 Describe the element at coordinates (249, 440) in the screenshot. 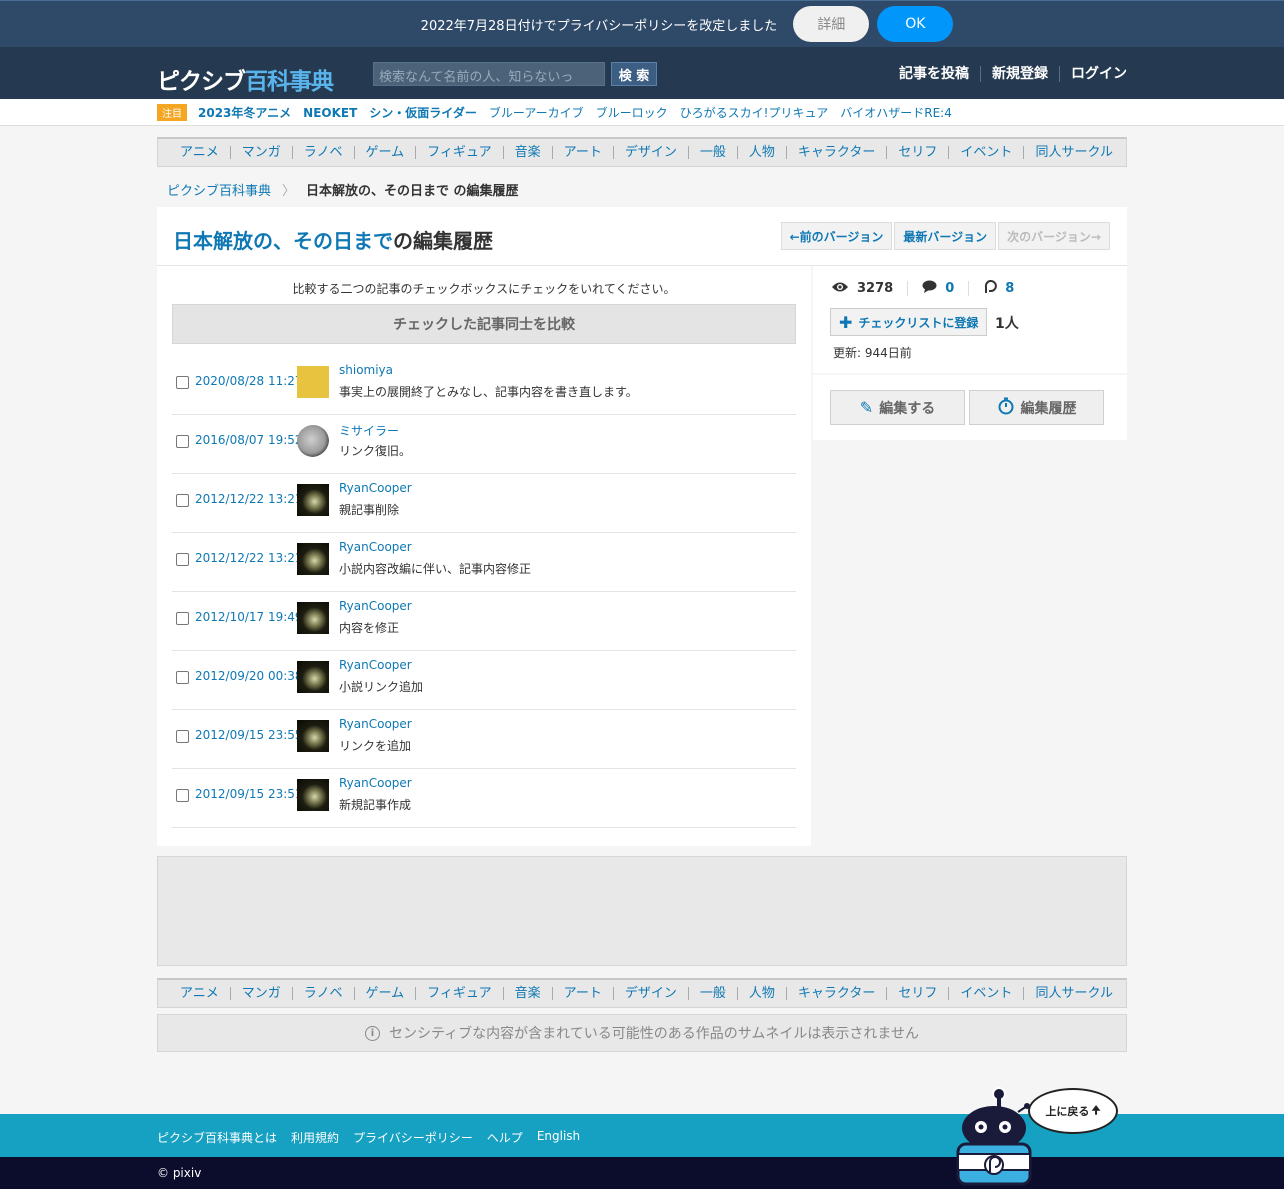

I see `history-date-link: 2016/08/07 19:52` at that location.